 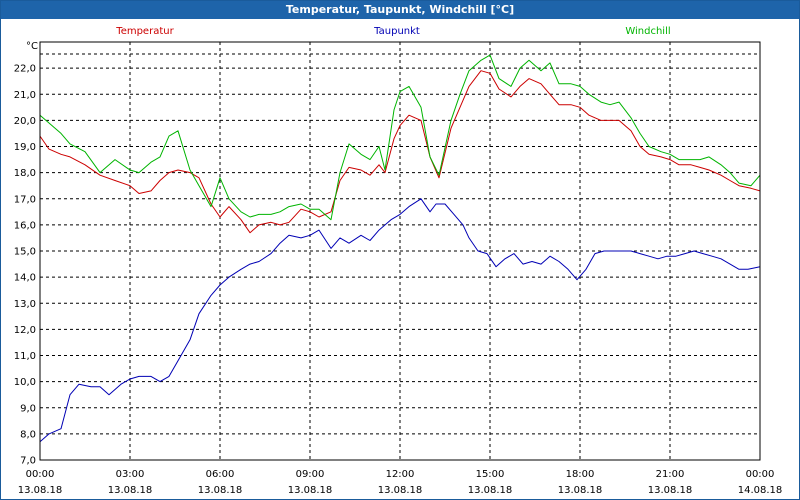 What do you see at coordinates (144, 31) in the screenshot?
I see `legend-item-temperatur: Temperatur` at bounding box center [144, 31].